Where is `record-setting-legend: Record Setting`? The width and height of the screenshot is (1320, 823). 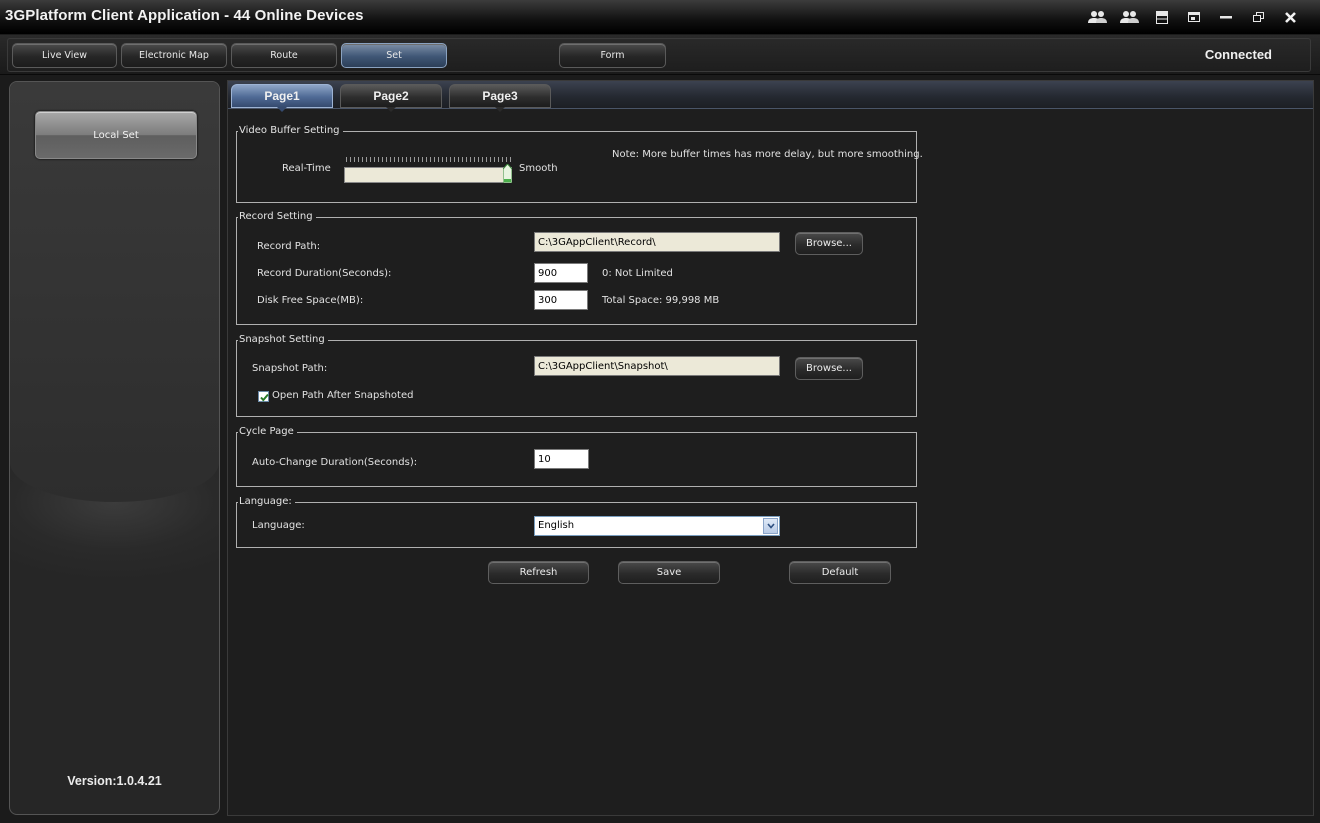
record-setting-legend: Record Setting is located at coordinates (277, 216).